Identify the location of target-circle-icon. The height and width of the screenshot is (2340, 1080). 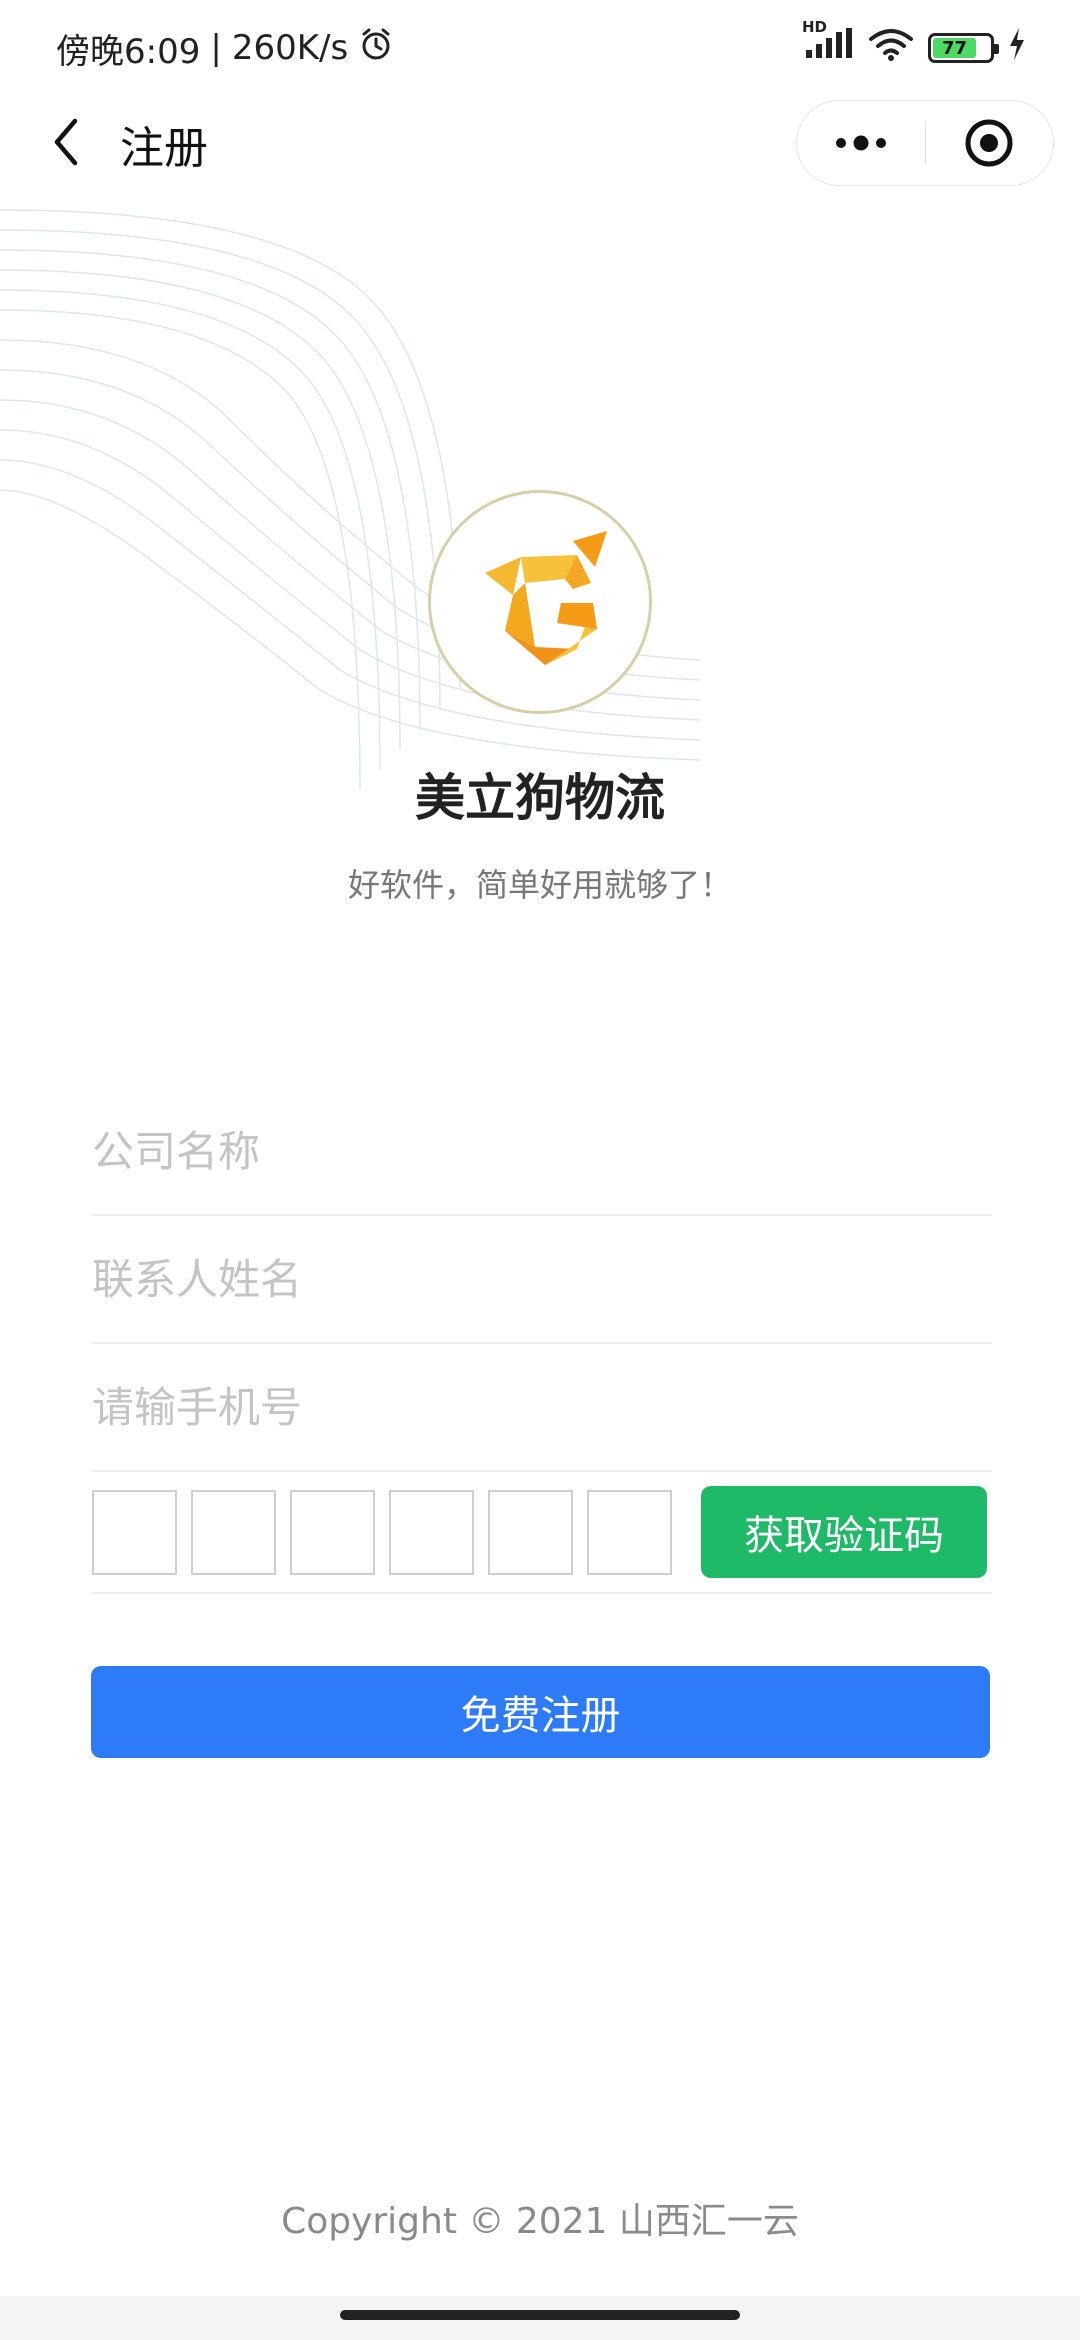
(989, 143).